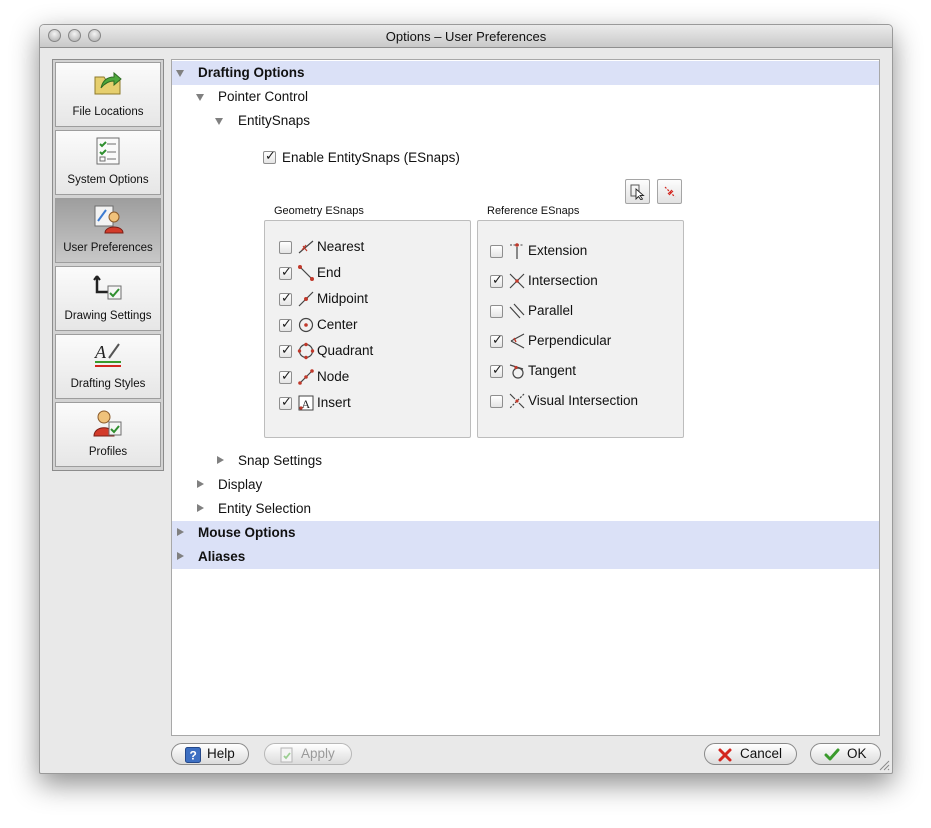  What do you see at coordinates (108, 230) in the screenshot?
I see `sidebar-item-user-preferences: User Preferences` at bounding box center [108, 230].